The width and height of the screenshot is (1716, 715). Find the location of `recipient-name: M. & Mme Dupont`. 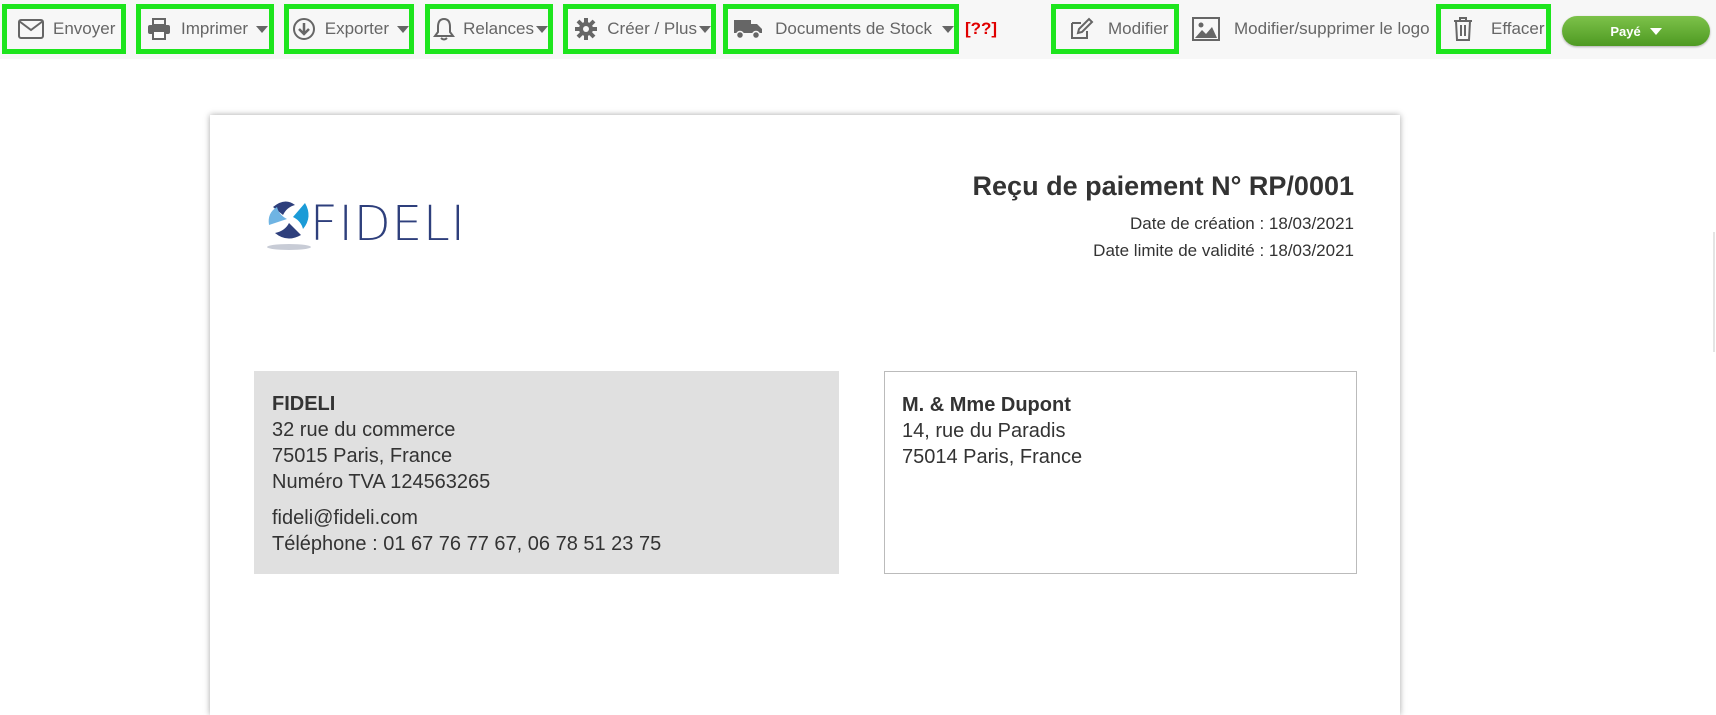

recipient-name: M. & Mme Dupont is located at coordinates (986, 405).